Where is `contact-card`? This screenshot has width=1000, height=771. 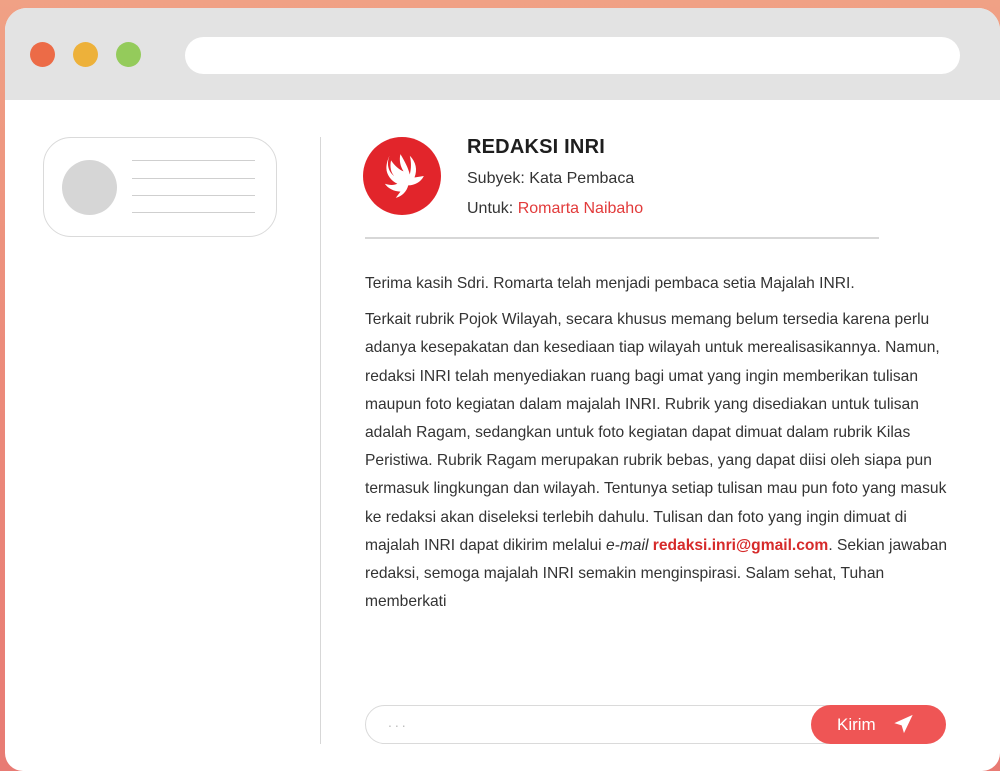 contact-card is located at coordinates (160, 187).